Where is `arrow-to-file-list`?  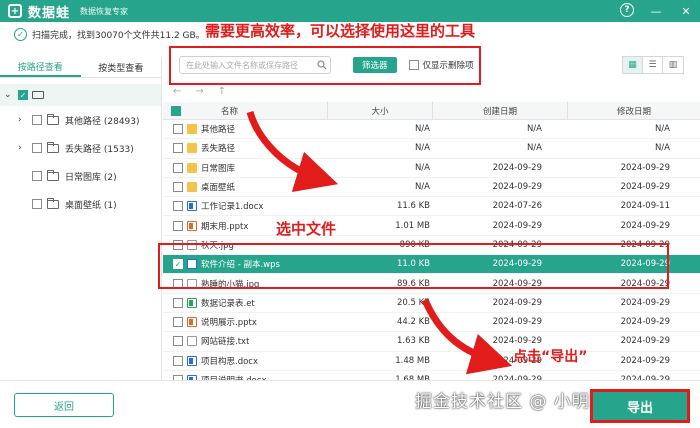 arrow-to-file-list is located at coordinates (292, 151).